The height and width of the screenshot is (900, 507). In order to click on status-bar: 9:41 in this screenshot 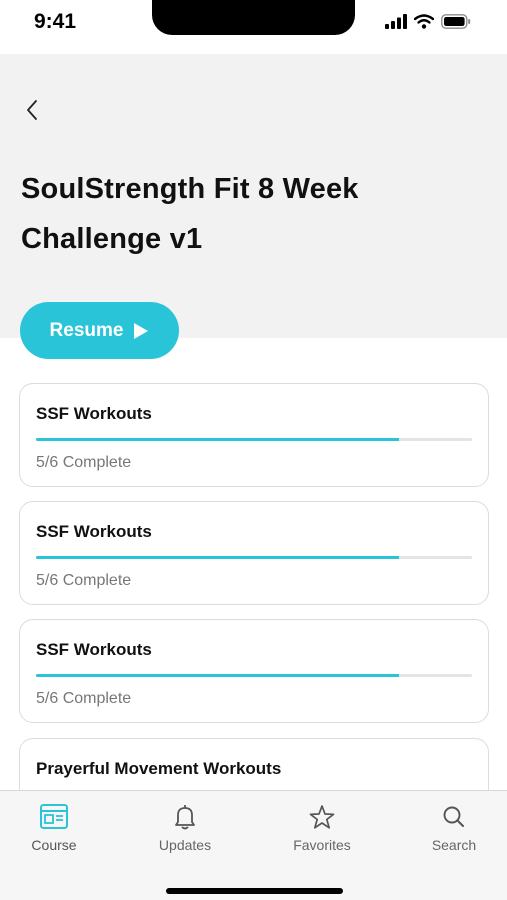, I will do `click(253, 27)`.